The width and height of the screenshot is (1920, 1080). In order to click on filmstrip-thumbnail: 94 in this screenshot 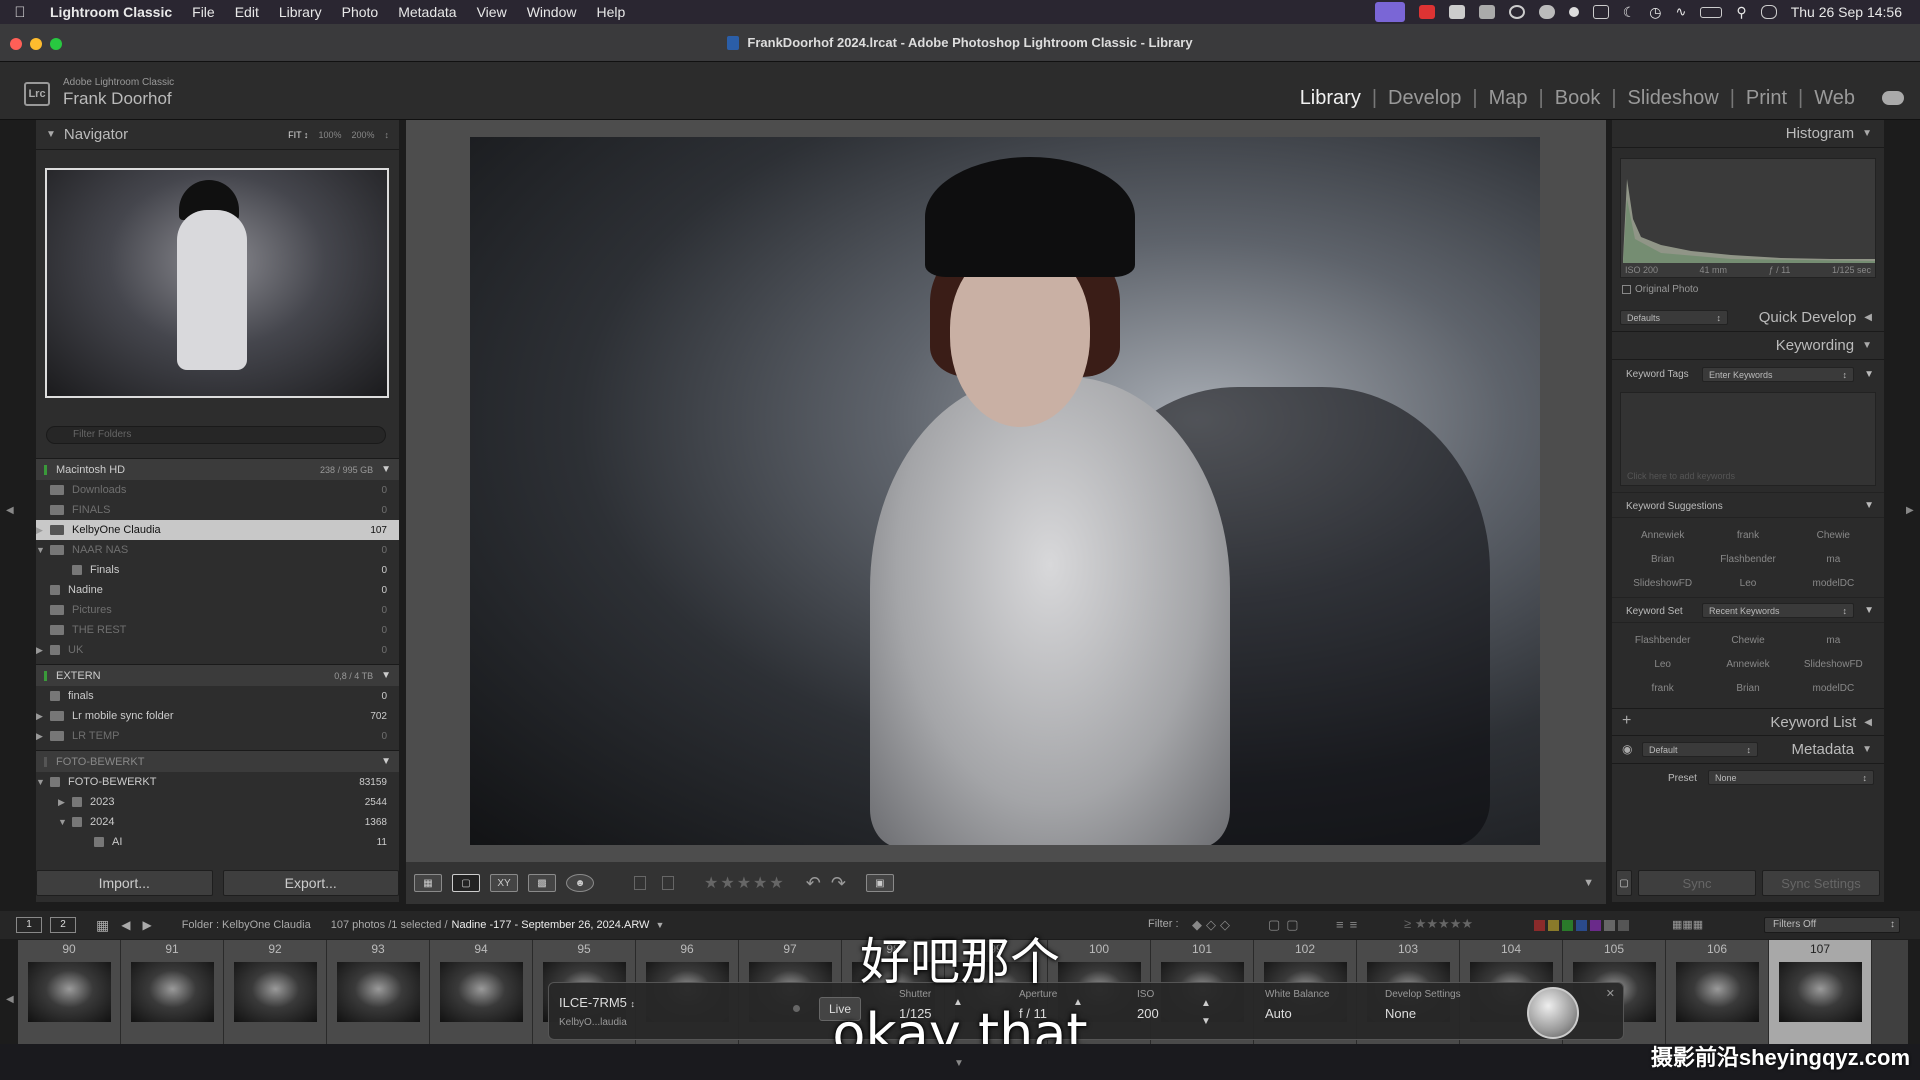, I will do `click(481, 992)`.